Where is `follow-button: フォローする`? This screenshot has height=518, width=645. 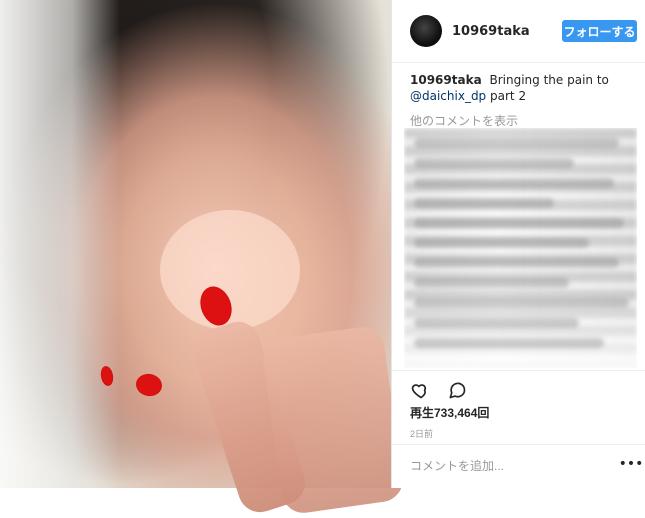 follow-button: フォローする is located at coordinates (599, 31).